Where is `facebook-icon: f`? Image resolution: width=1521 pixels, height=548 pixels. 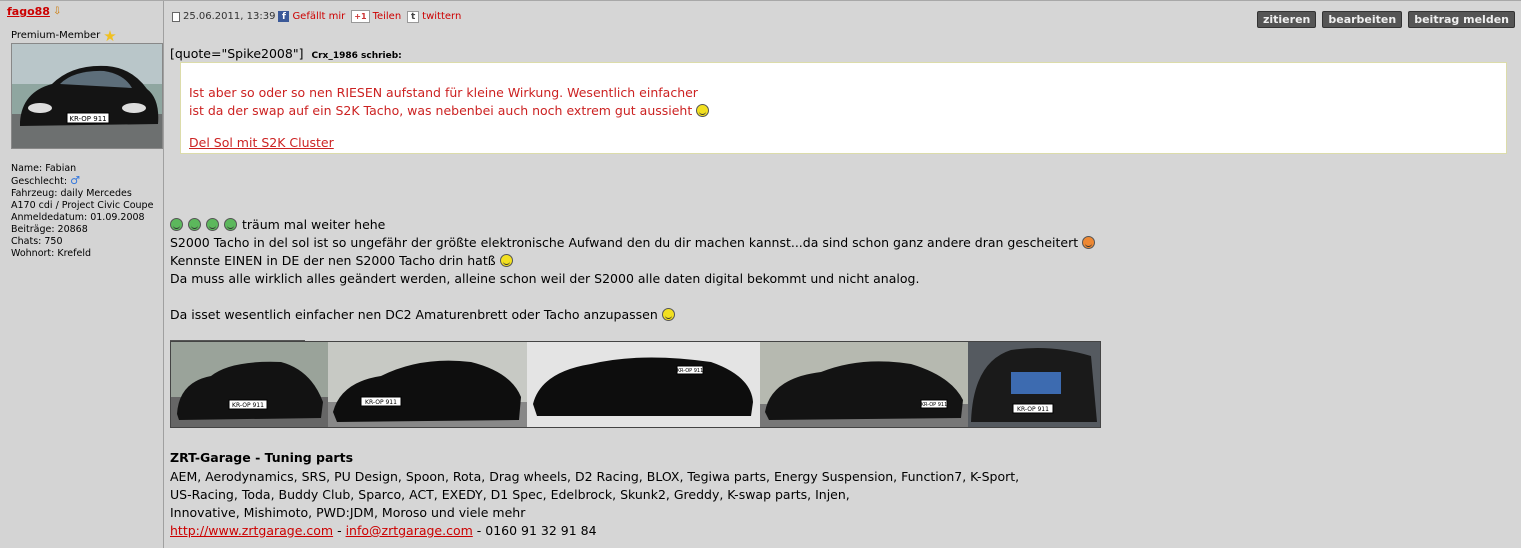
facebook-icon: f is located at coordinates (284, 16).